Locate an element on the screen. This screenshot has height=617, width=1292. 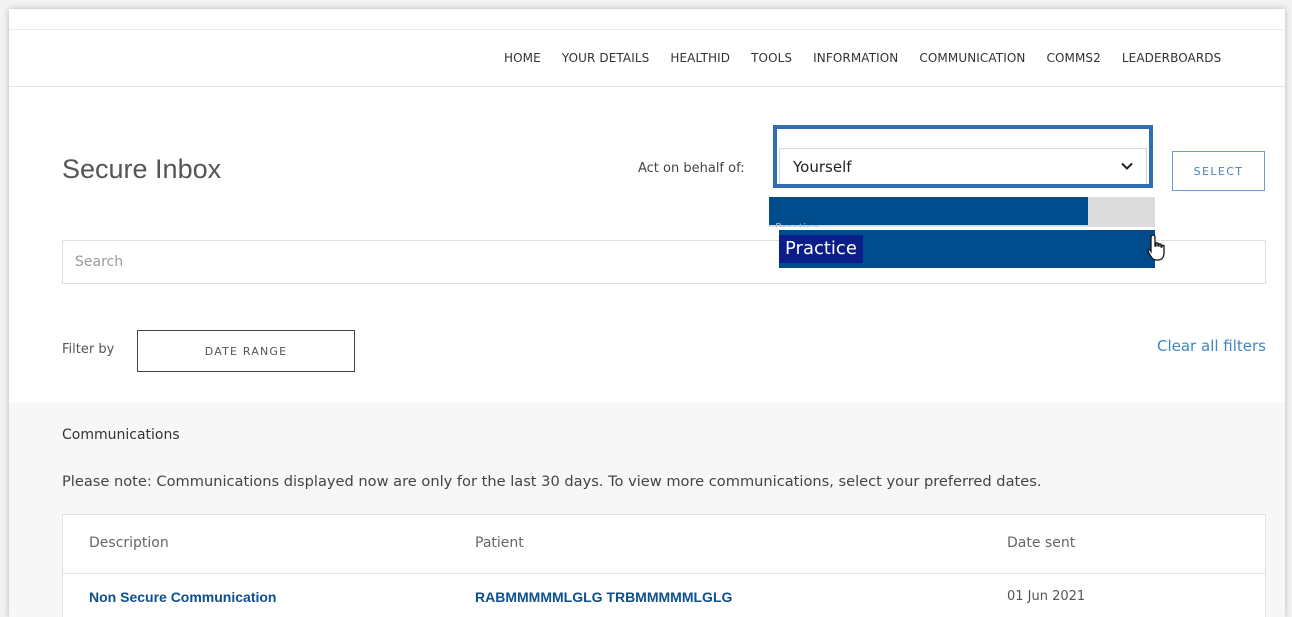
clear-all-filters-link: Clear all filters is located at coordinates (1211, 346).